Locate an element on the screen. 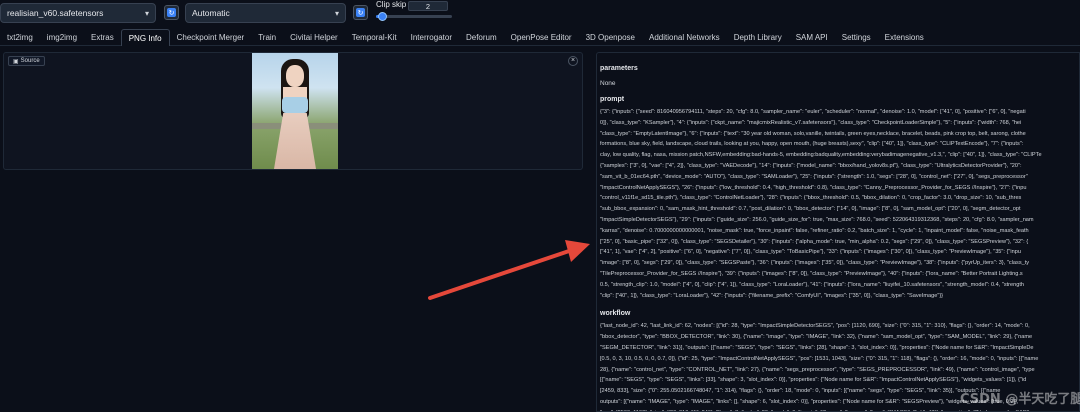 The width and height of the screenshot is (1080, 412). tab-openpose-editor: OpenPose Editor is located at coordinates (541, 37).